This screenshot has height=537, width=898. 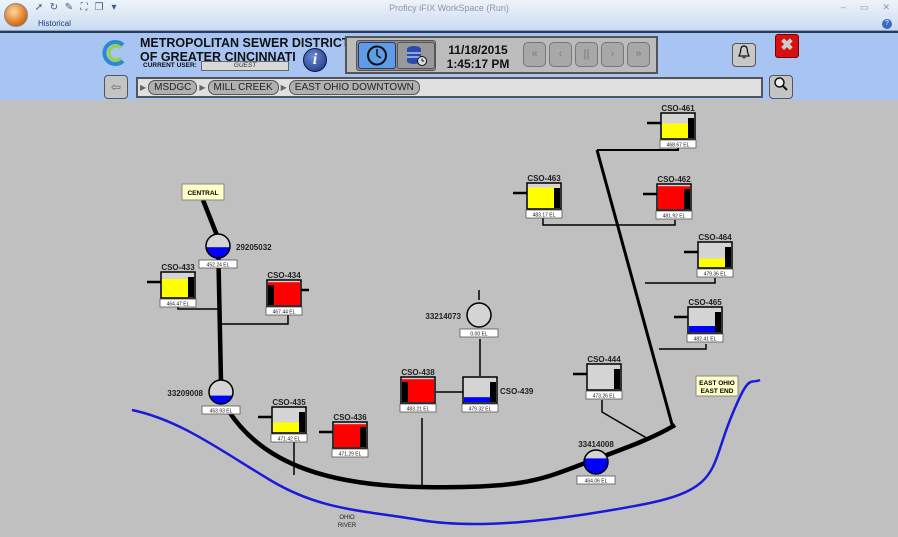 I want to click on manhole: 33209008 453.93 EL, so click(x=204, y=397).